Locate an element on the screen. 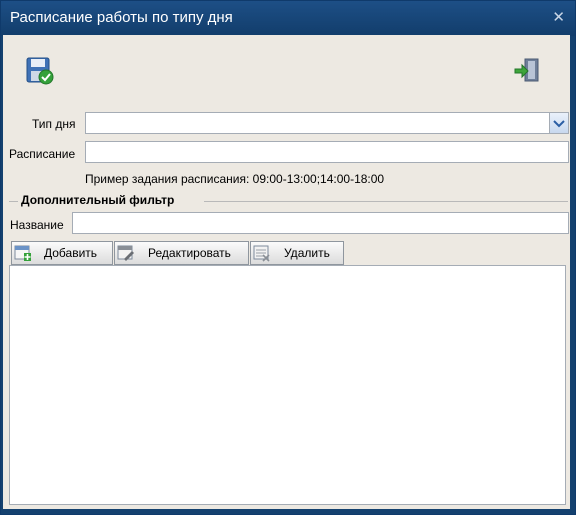 The height and width of the screenshot is (515, 576). schedule-input is located at coordinates (327, 152).